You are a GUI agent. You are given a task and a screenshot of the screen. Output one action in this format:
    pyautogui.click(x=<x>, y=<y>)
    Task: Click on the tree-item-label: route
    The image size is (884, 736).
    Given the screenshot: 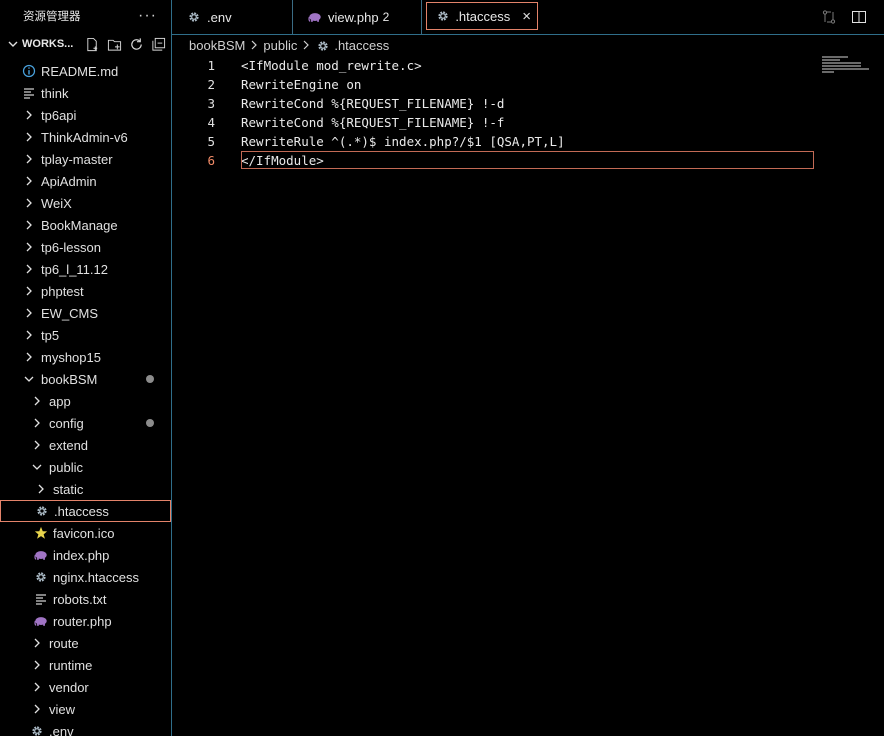 What is the action you would take?
    pyautogui.click(x=64, y=643)
    